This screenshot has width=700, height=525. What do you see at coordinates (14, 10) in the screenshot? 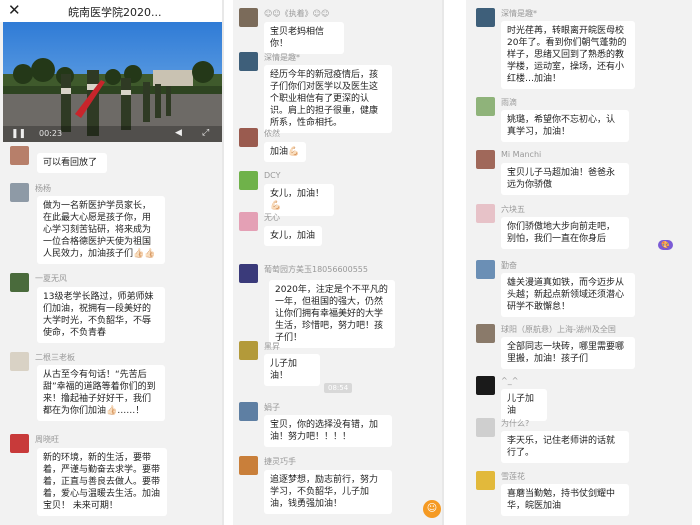
I see `close-icon: ✕` at bounding box center [14, 10].